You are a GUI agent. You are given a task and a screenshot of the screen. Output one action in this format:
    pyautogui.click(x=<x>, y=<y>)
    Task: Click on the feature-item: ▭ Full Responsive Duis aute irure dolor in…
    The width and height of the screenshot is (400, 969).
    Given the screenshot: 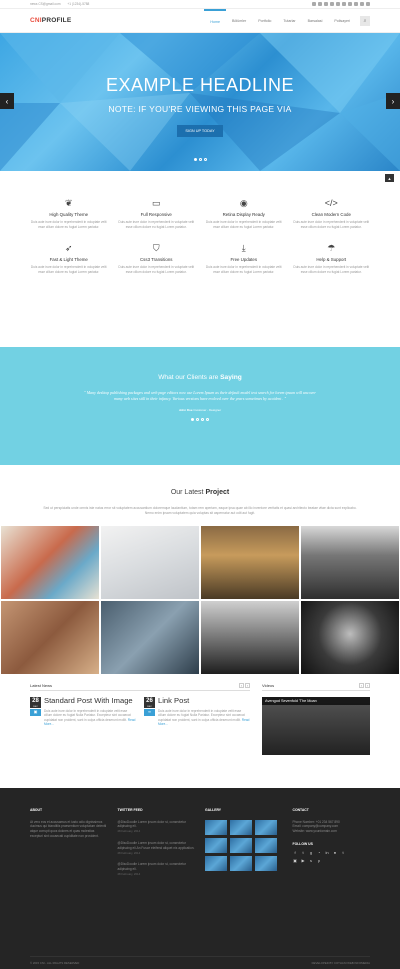 What is the action you would take?
    pyautogui.click(x=156, y=213)
    